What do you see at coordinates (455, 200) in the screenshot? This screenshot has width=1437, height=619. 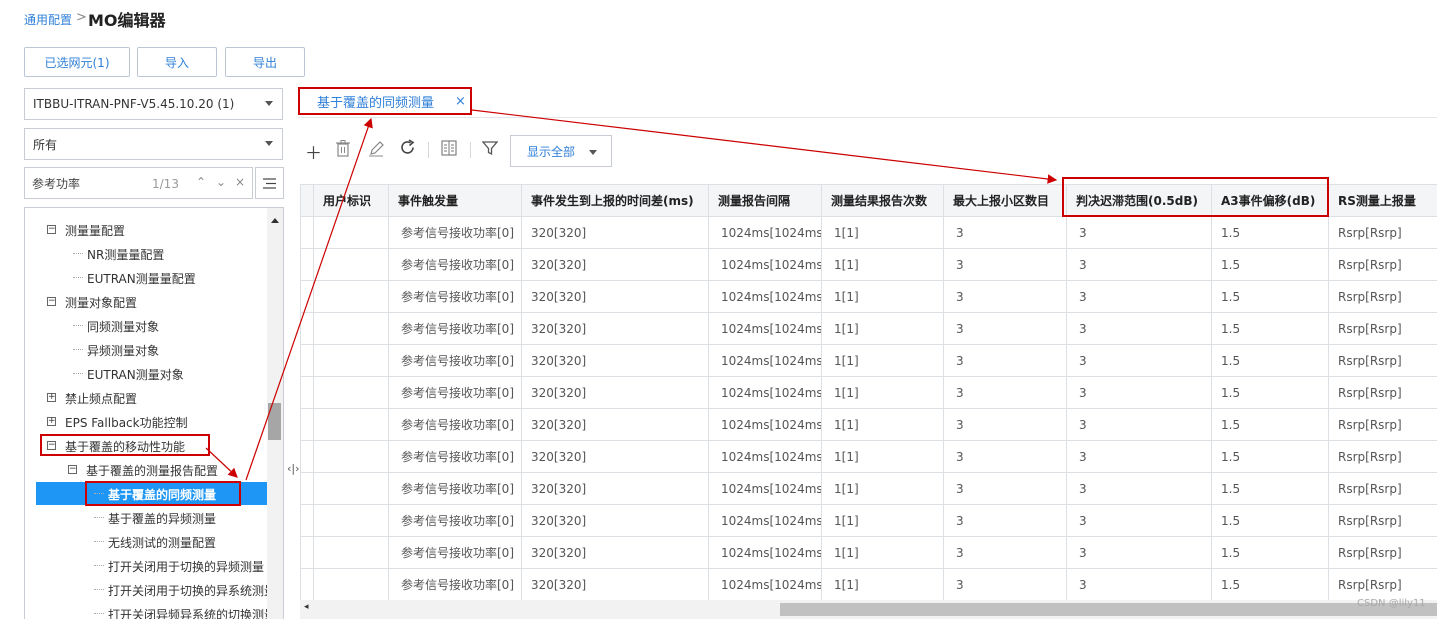 I see `column-header: 事件触发量` at bounding box center [455, 200].